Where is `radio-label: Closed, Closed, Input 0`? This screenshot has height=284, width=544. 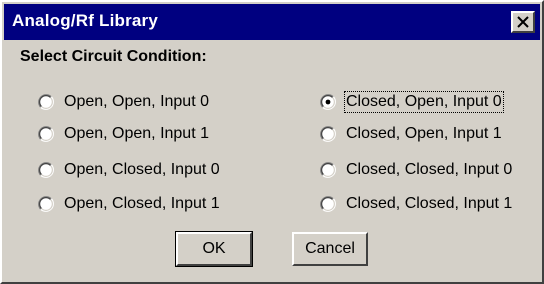 radio-label: Closed, Closed, Input 0 is located at coordinates (429, 169).